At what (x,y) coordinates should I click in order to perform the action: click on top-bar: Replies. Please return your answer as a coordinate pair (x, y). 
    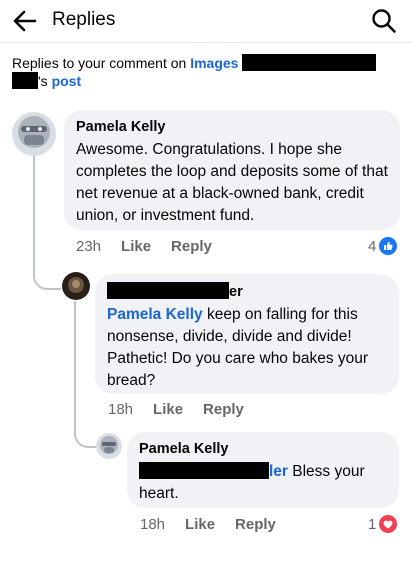
    Looking at the image, I should click on (206, 21).